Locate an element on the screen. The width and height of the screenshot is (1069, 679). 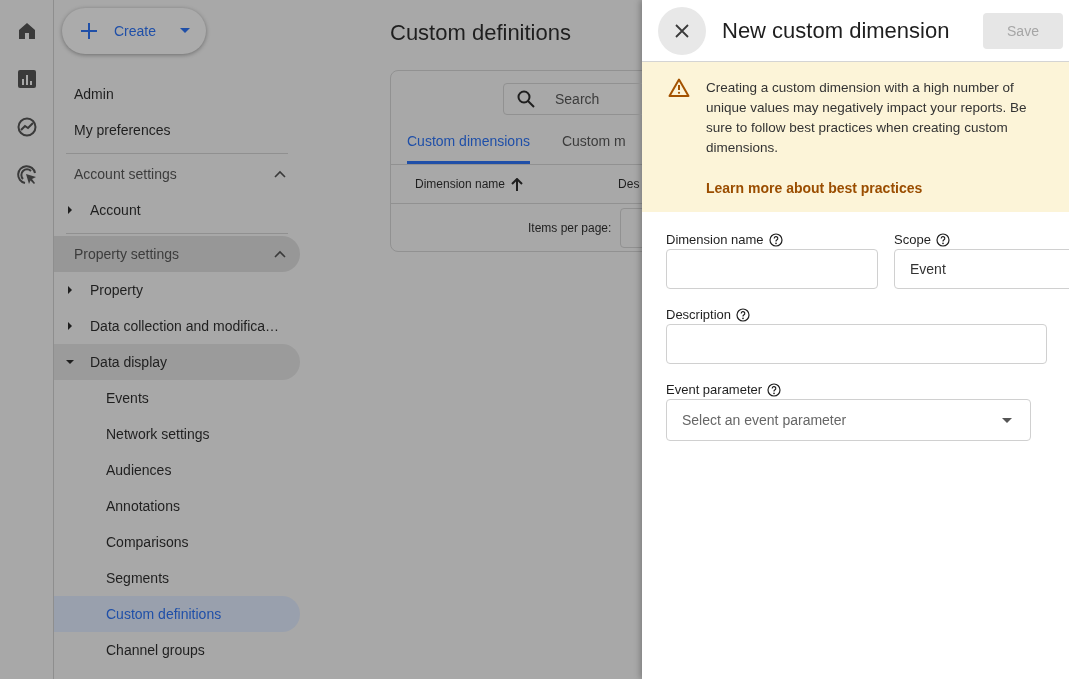
column-header: Dimension name is located at coordinates (469, 184).